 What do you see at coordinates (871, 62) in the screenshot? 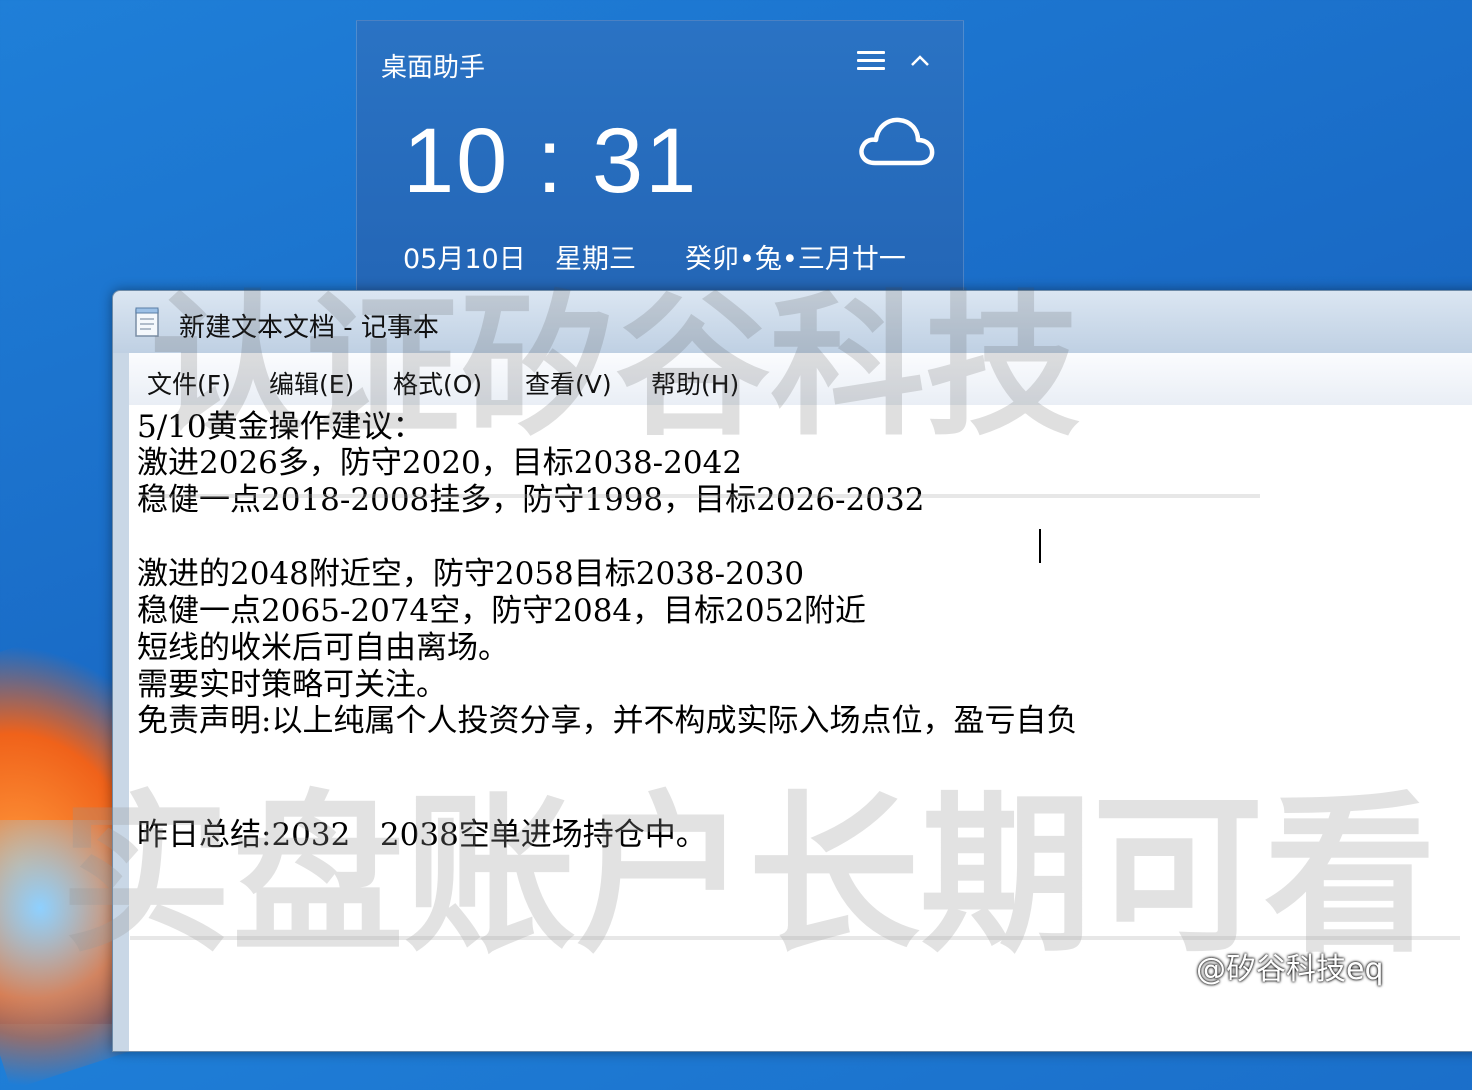
I see `hamburger-menu-icon` at bounding box center [871, 62].